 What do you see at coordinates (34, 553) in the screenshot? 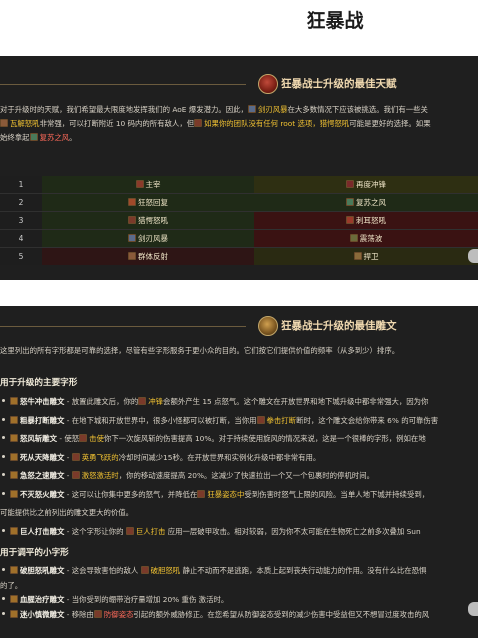
I see `minor-glyphs-heading: 用于调平的小字形` at bounding box center [34, 553].